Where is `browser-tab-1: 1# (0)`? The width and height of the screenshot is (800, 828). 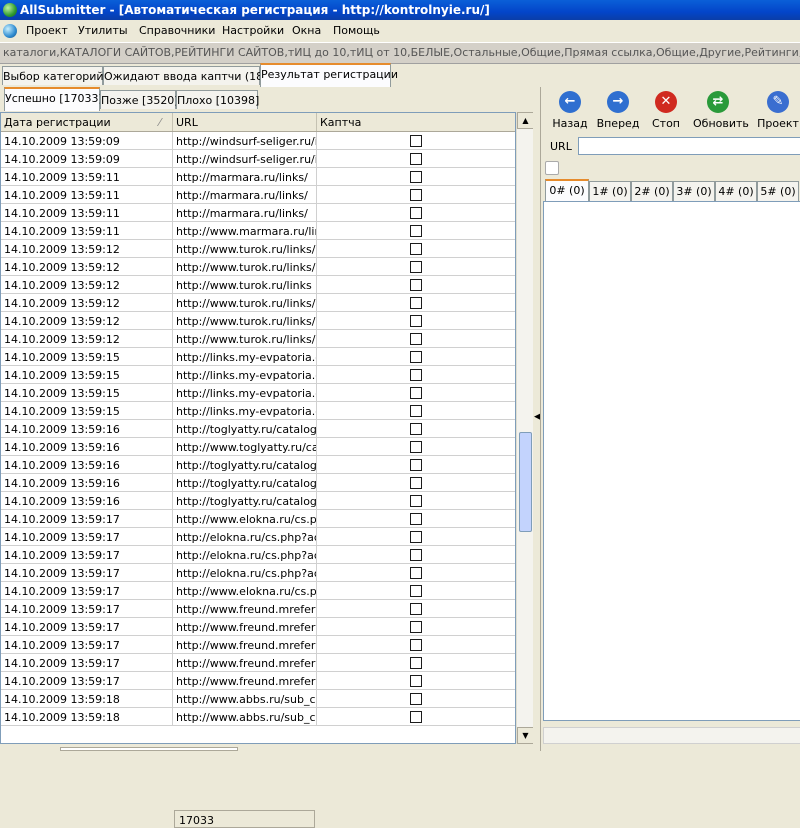
browser-tab-1: 1# (0) is located at coordinates (610, 191).